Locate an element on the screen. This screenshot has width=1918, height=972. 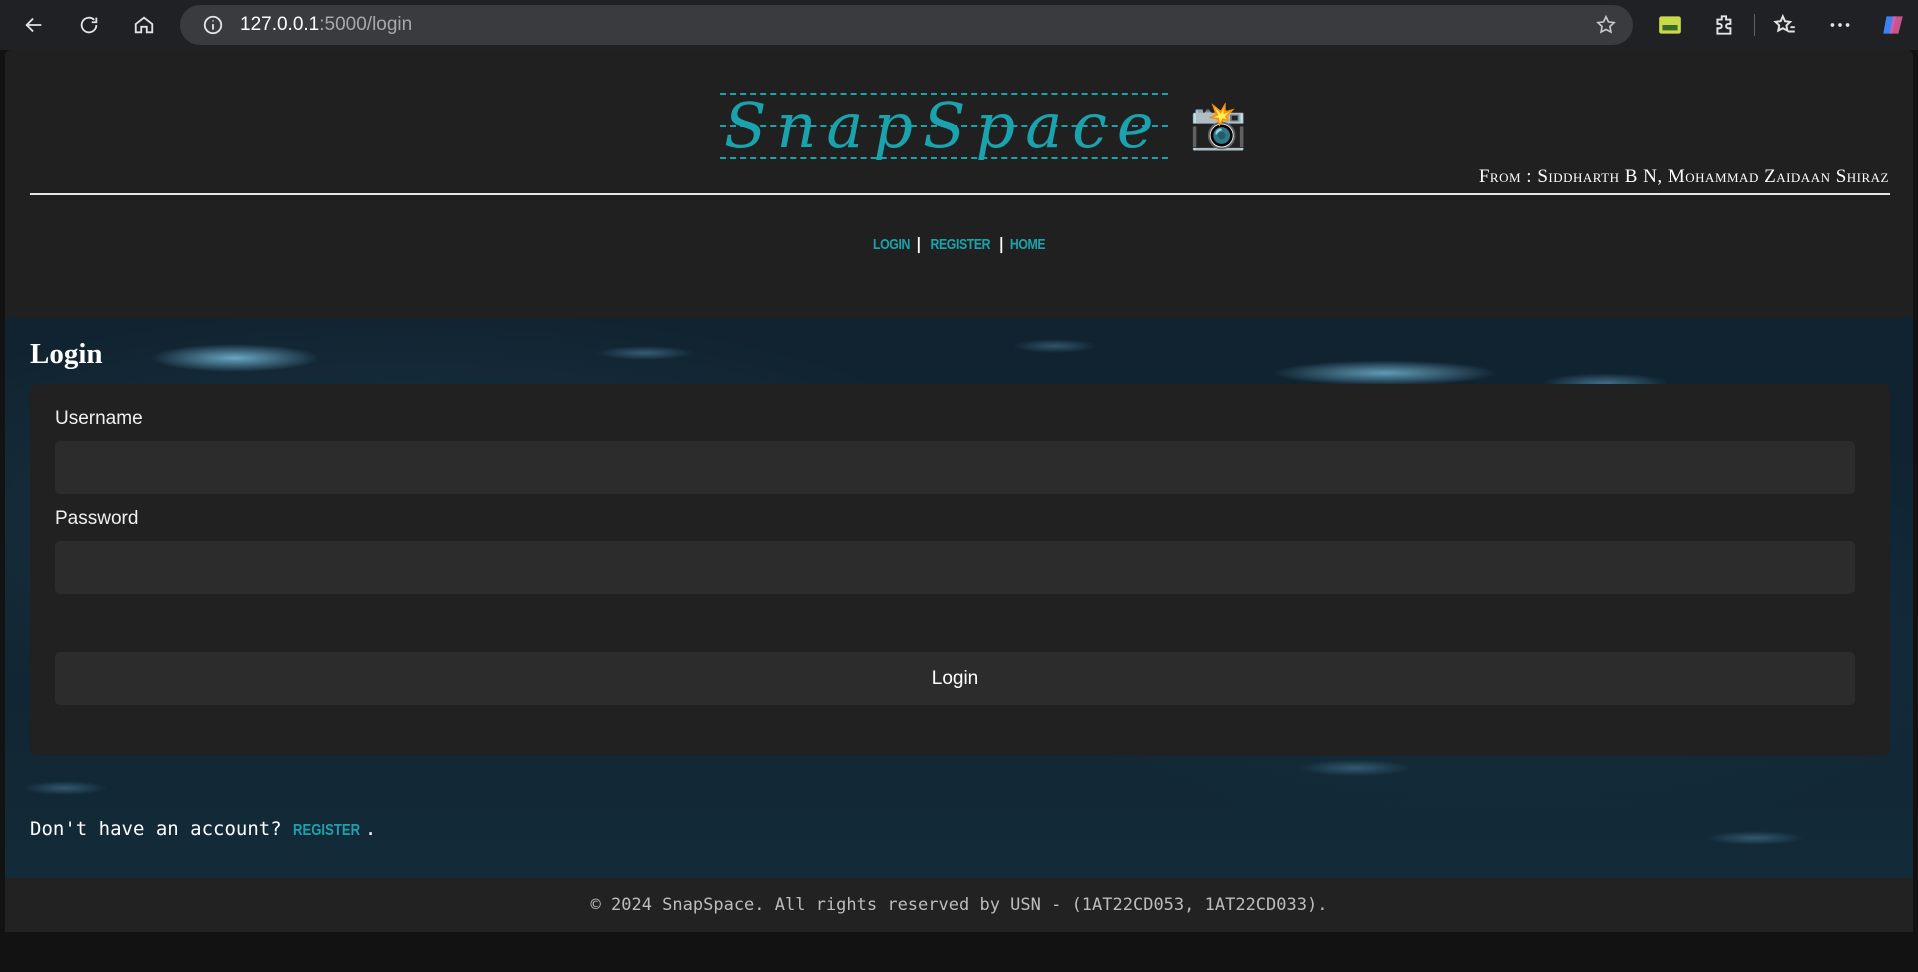
login-submit-button: Login is located at coordinates (955, 678).